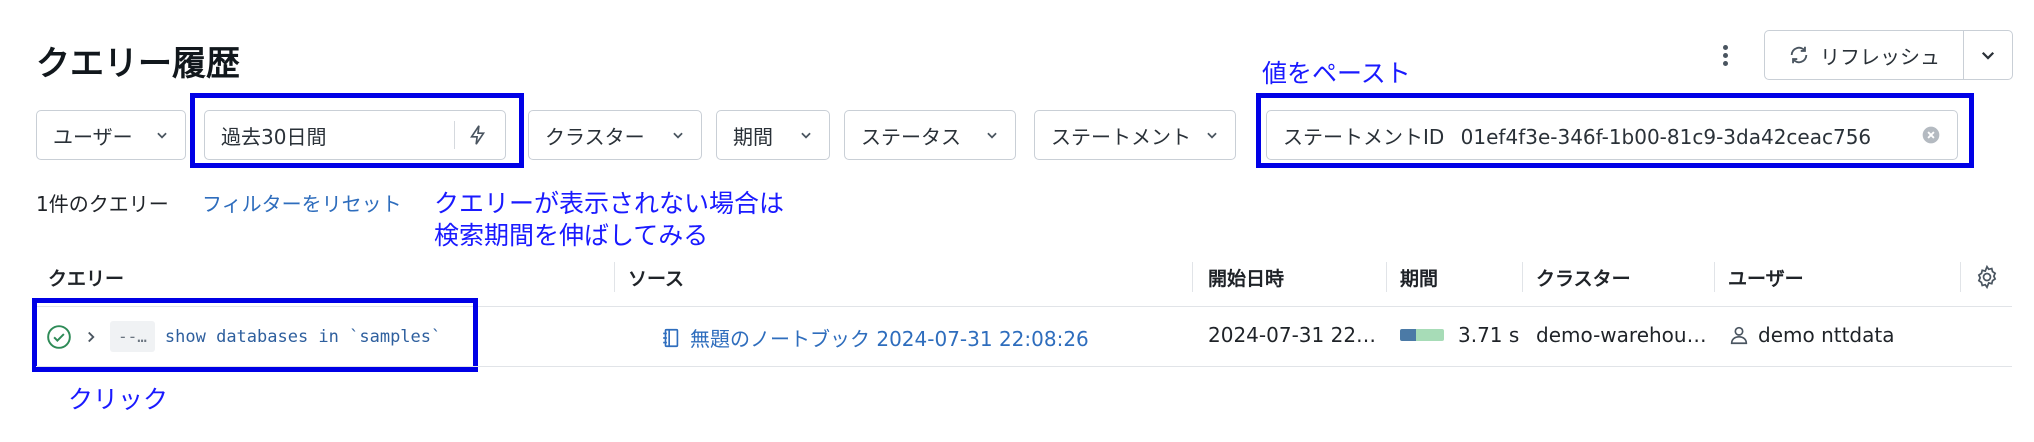 Image resolution: width=2034 pixels, height=442 pixels. Describe the element at coordinates (1880, 56) in the screenshot. I see `refresh-label: リフレッシュ` at that location.